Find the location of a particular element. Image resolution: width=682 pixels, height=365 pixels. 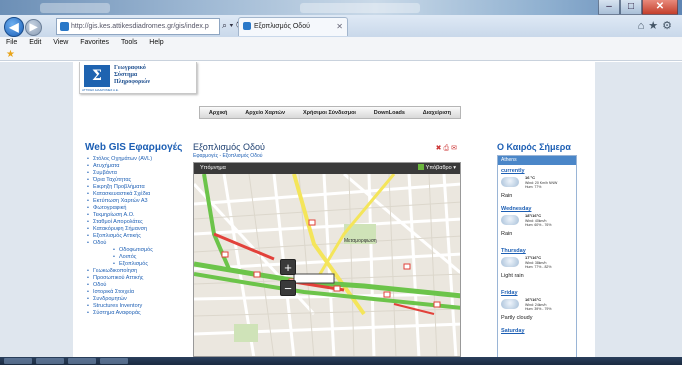

page-action-icons: ✖⎙✉ is located at coordinates (447, 148).